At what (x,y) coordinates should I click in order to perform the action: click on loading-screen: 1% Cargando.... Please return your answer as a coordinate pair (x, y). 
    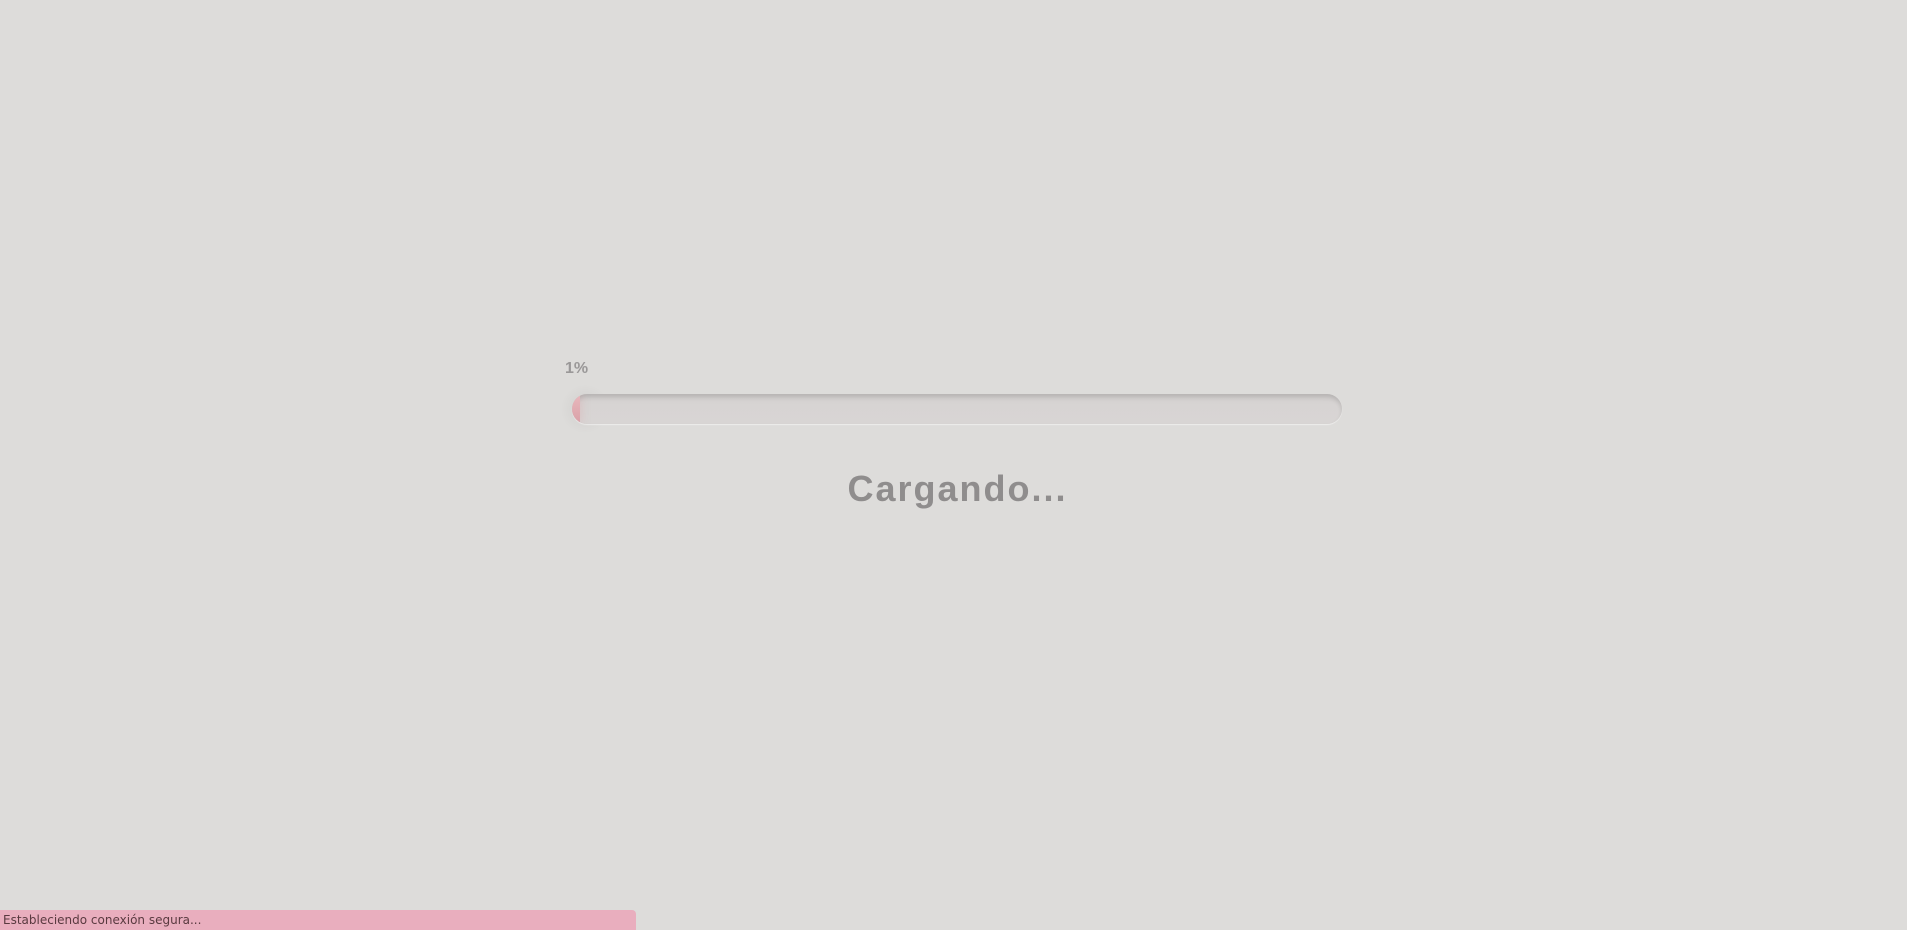
    Looking at the image, I should click on (951, 440).